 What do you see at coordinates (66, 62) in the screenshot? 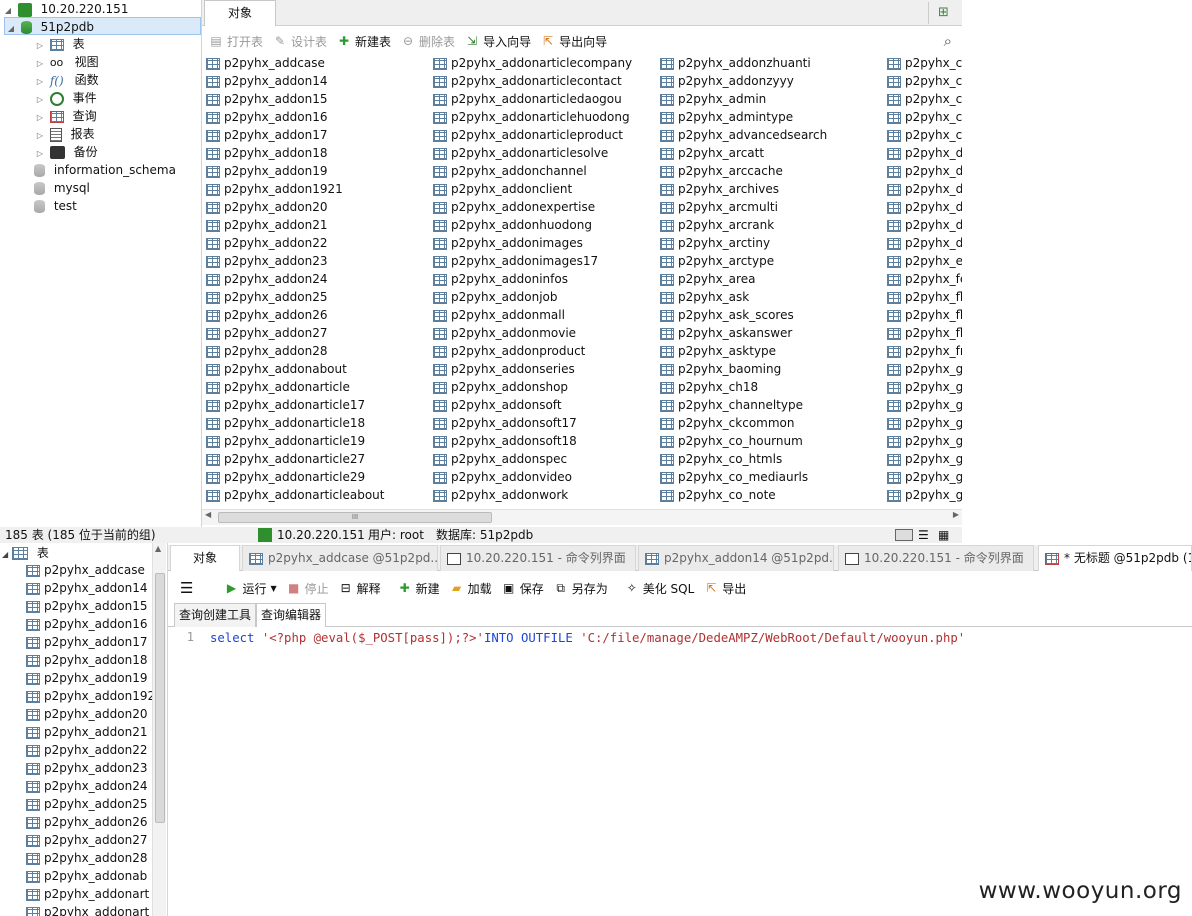
I see `tree-item-views: ▷ oo 视图` at bounding box center [66, 62].